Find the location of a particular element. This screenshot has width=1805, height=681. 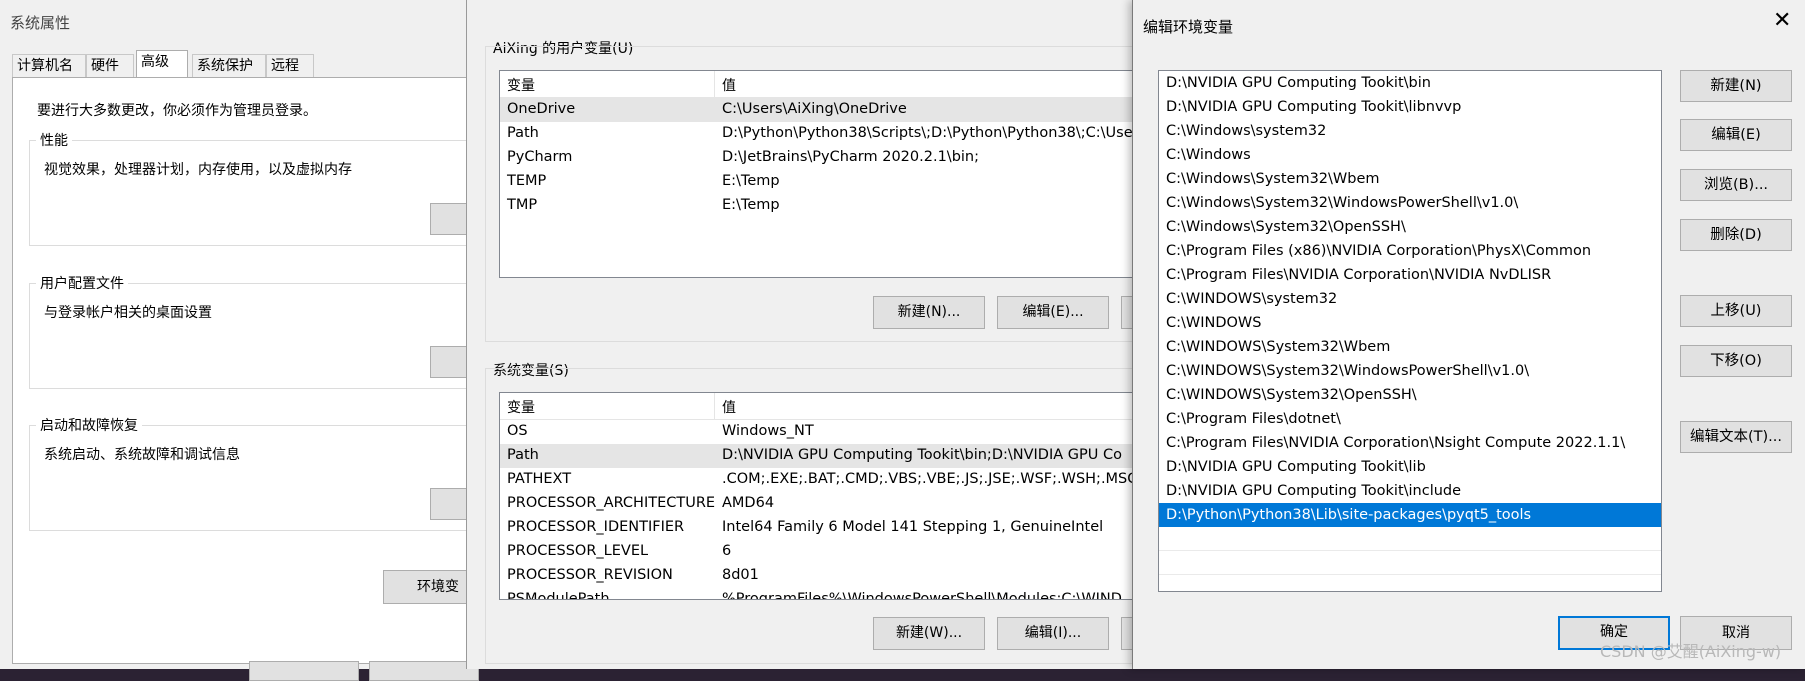

performance-group: 性能 视觉效果，处理器计划，内存使用，以及虚拟内存 is located at coordinates (269, 188).